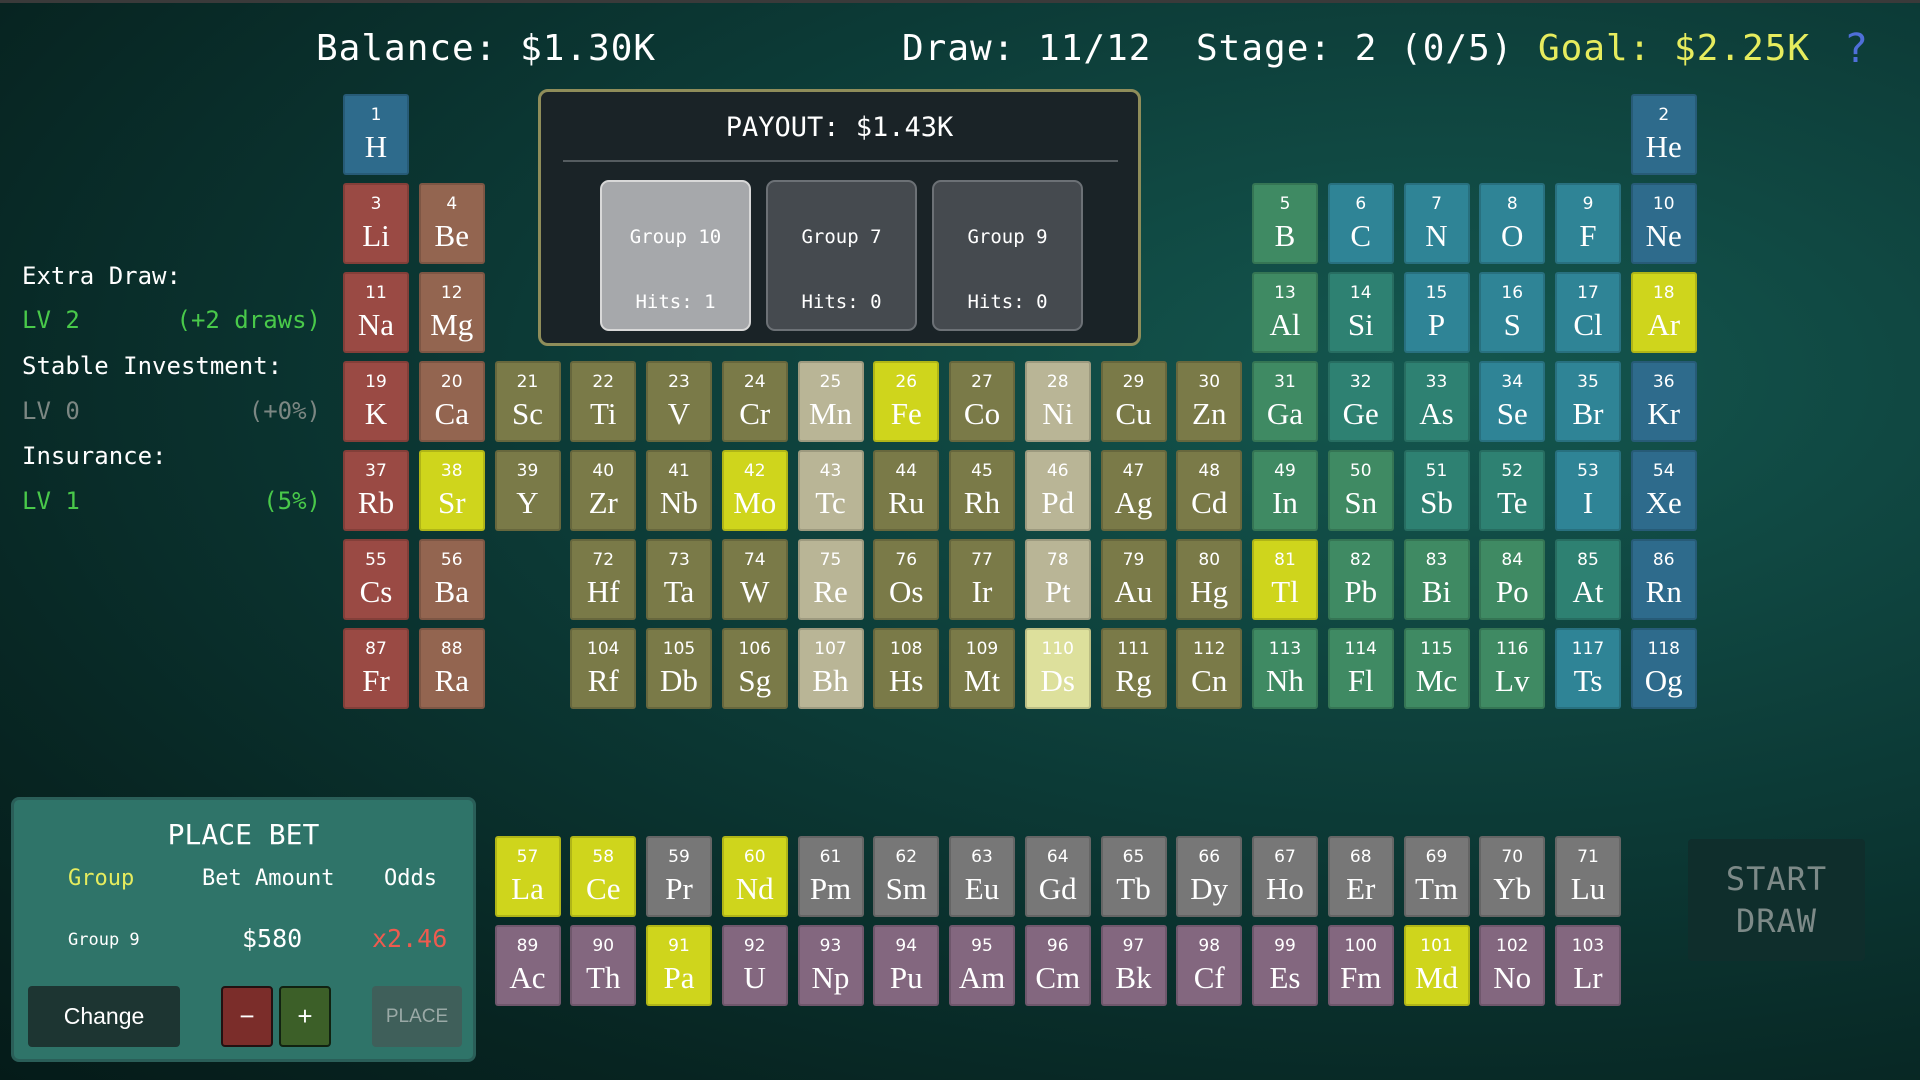  I want to click on element-tile-ag: 47 Ag, so click(1133, 490).